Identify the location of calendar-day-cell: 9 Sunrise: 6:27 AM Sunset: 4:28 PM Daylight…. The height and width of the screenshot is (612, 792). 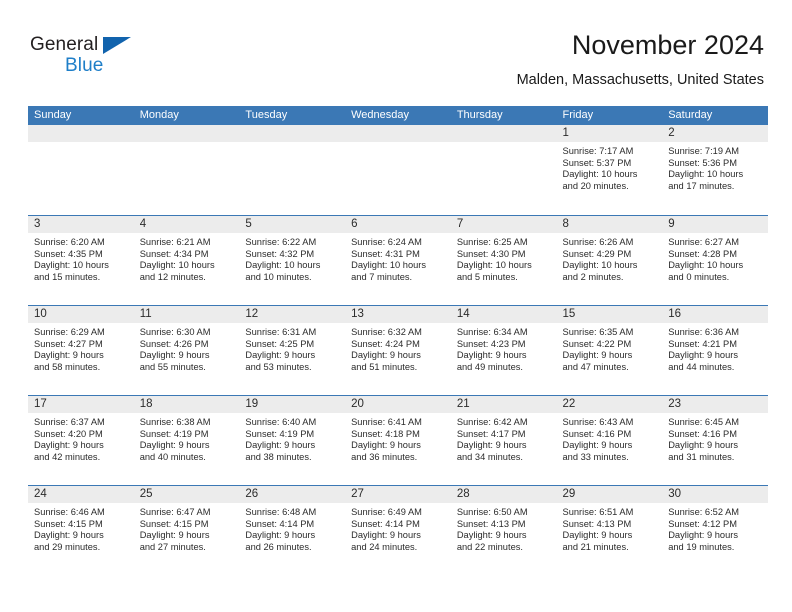
(715, 260).